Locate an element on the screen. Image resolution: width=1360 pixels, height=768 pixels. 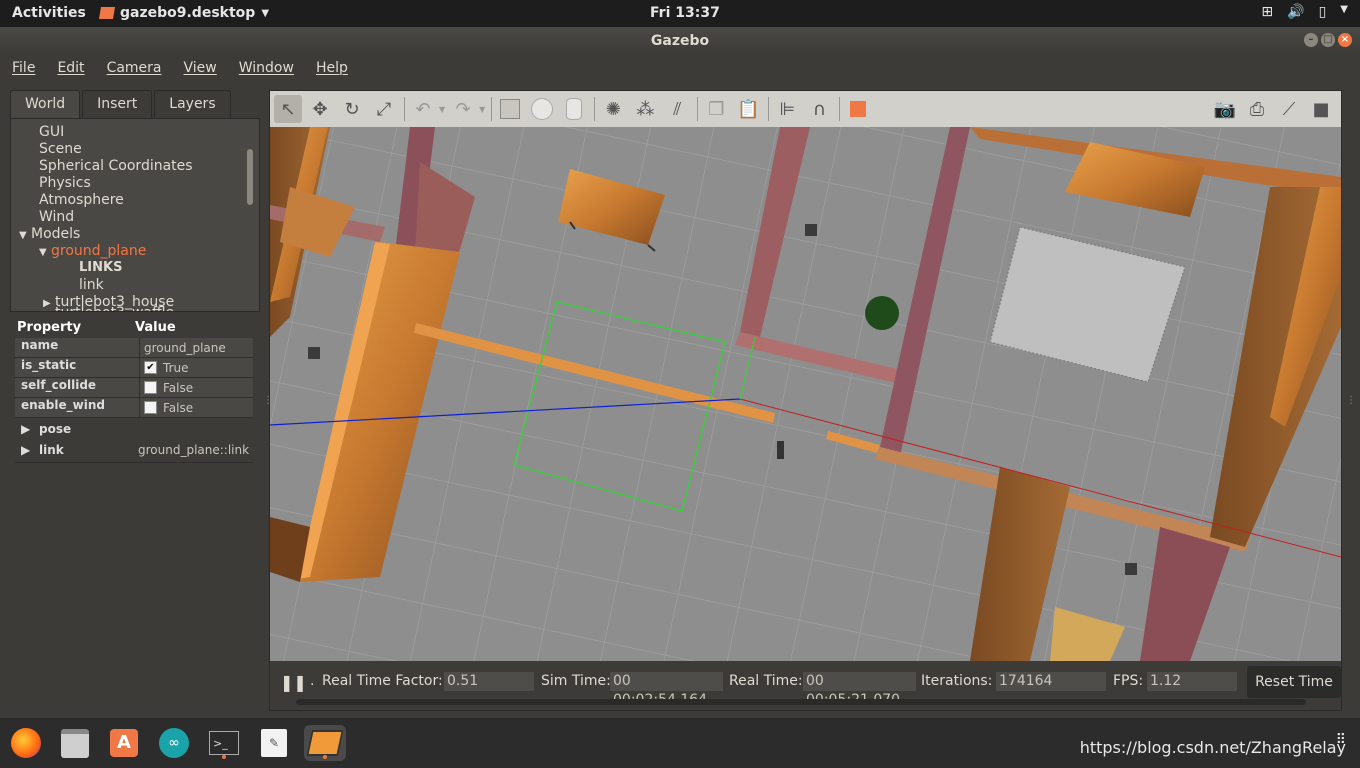
menu-edit: Edit is located at coordinates (74, 68).